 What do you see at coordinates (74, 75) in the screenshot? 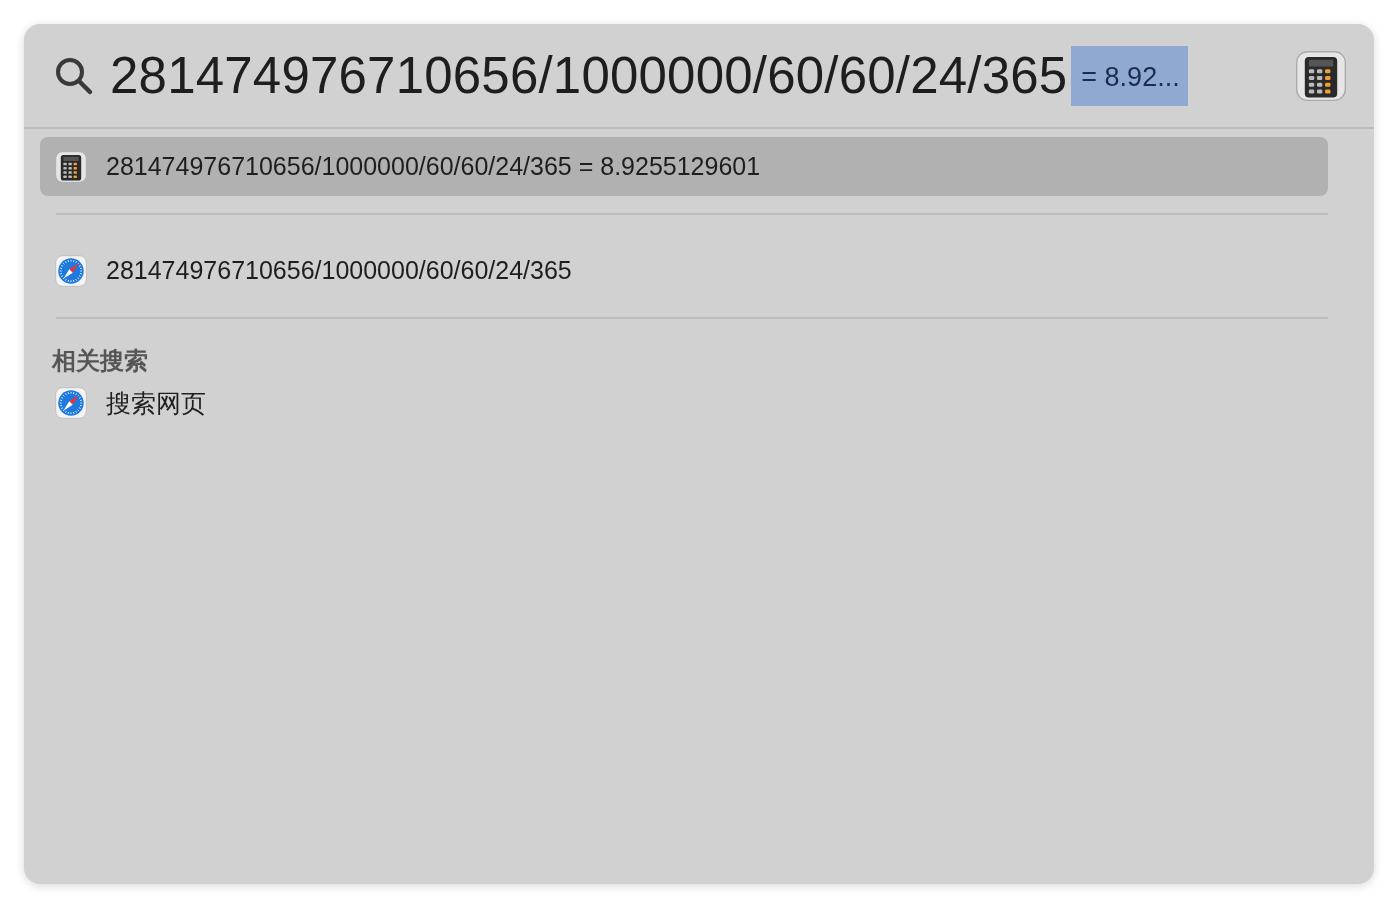
I see `search-icon` at bounding box center [74, 75].